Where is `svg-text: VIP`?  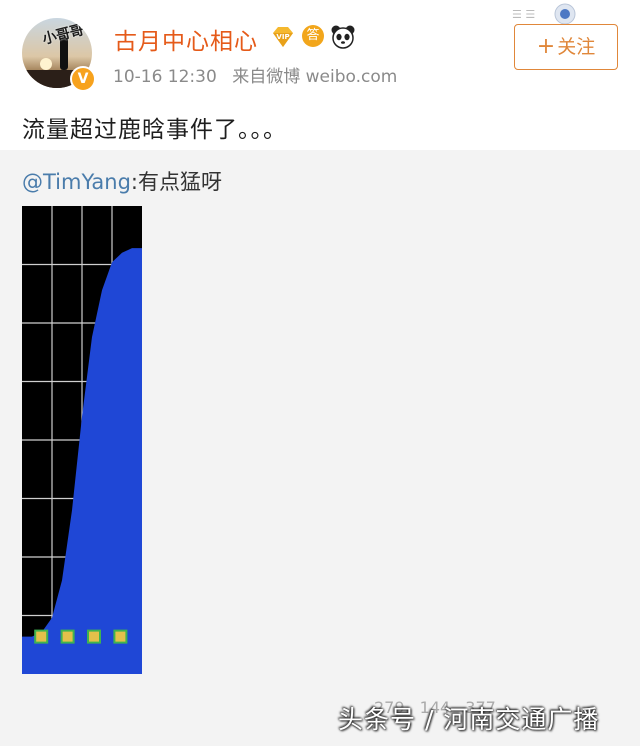 svg-text: VIP is located at coordinates (282, 37).